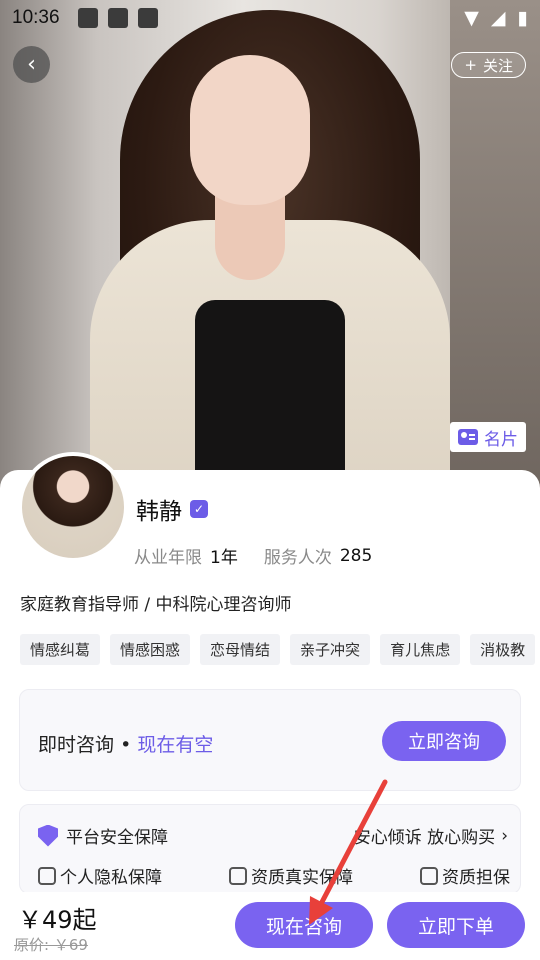 Image resolution: width=540 pixels, height=960 pixels. Describe the element at coordinates (199, 509) in the screenshot. I see `verified-icon: ✓` at that location.